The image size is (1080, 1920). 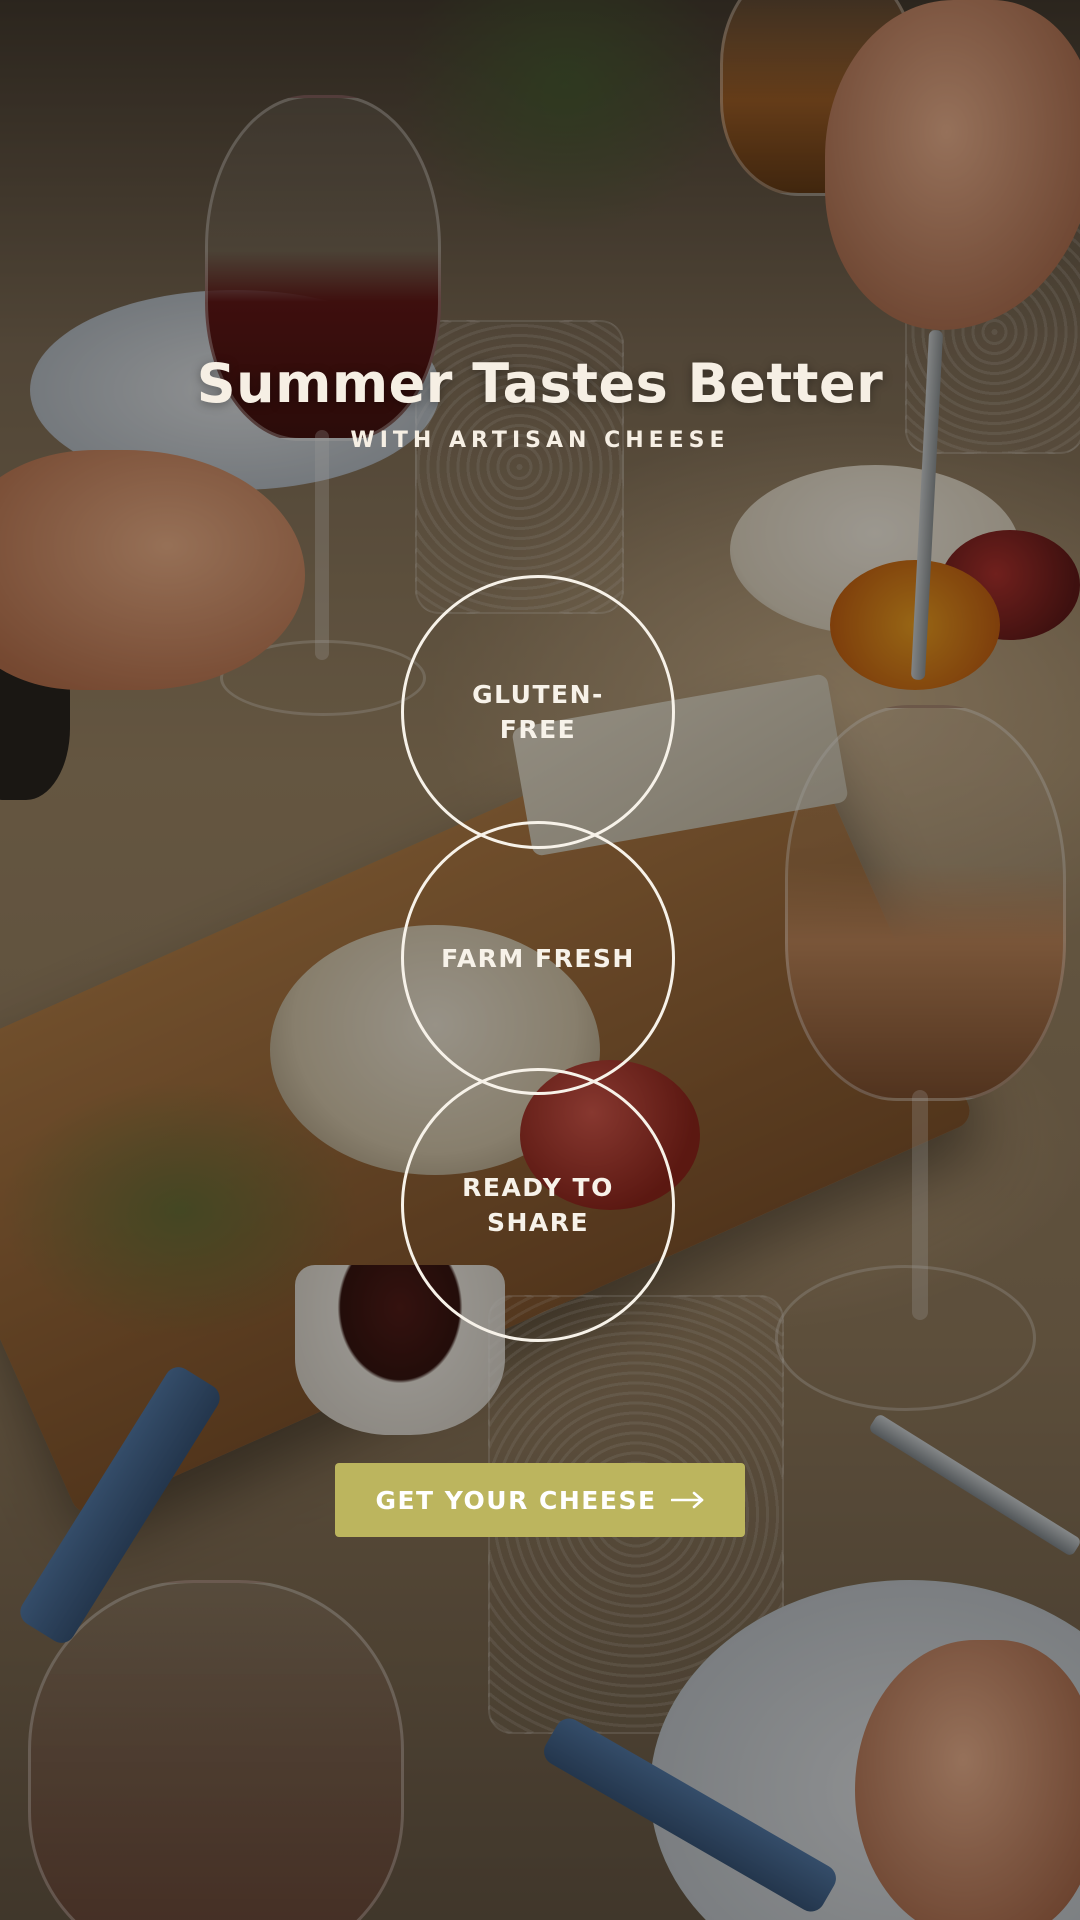 I want to click on feature-circle-gluten-free: GLUTEN-FREE, so click(x=538, y=712).